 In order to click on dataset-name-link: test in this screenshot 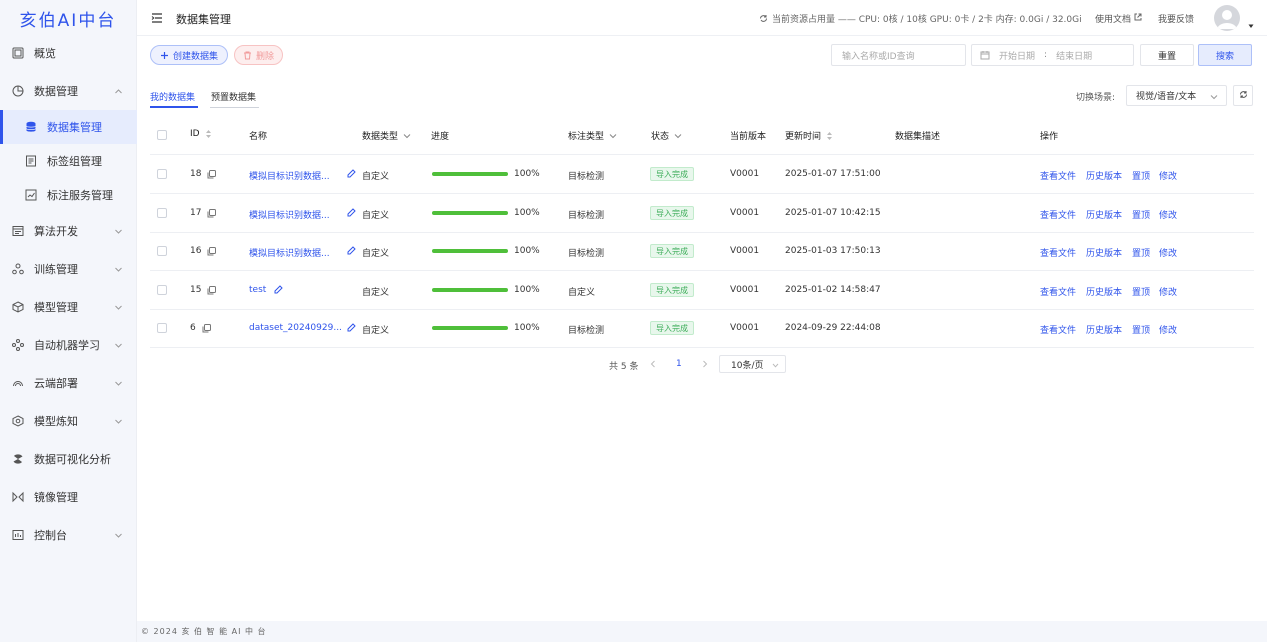, I will do `click(257, 290)`.